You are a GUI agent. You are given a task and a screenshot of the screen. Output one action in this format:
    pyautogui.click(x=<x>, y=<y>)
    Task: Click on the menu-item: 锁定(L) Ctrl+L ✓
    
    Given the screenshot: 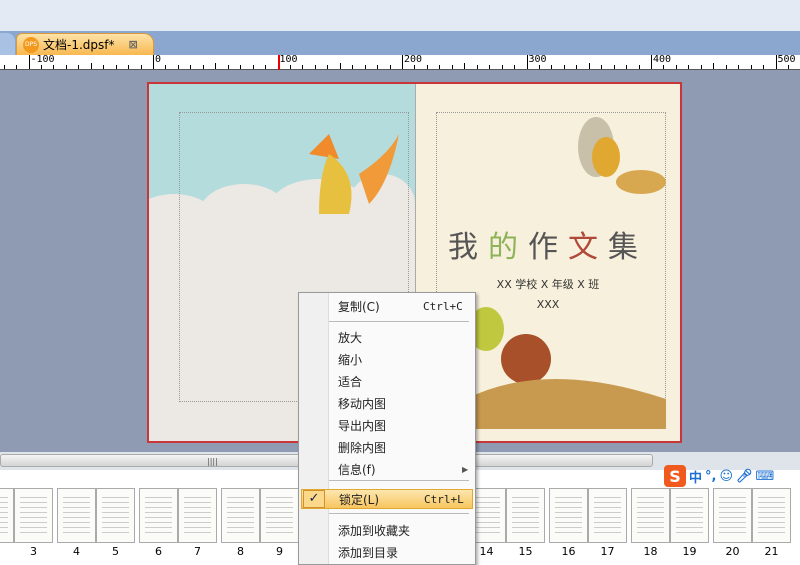 What is the action you would take?
    pyautogui.click(x=387, y=499)
    